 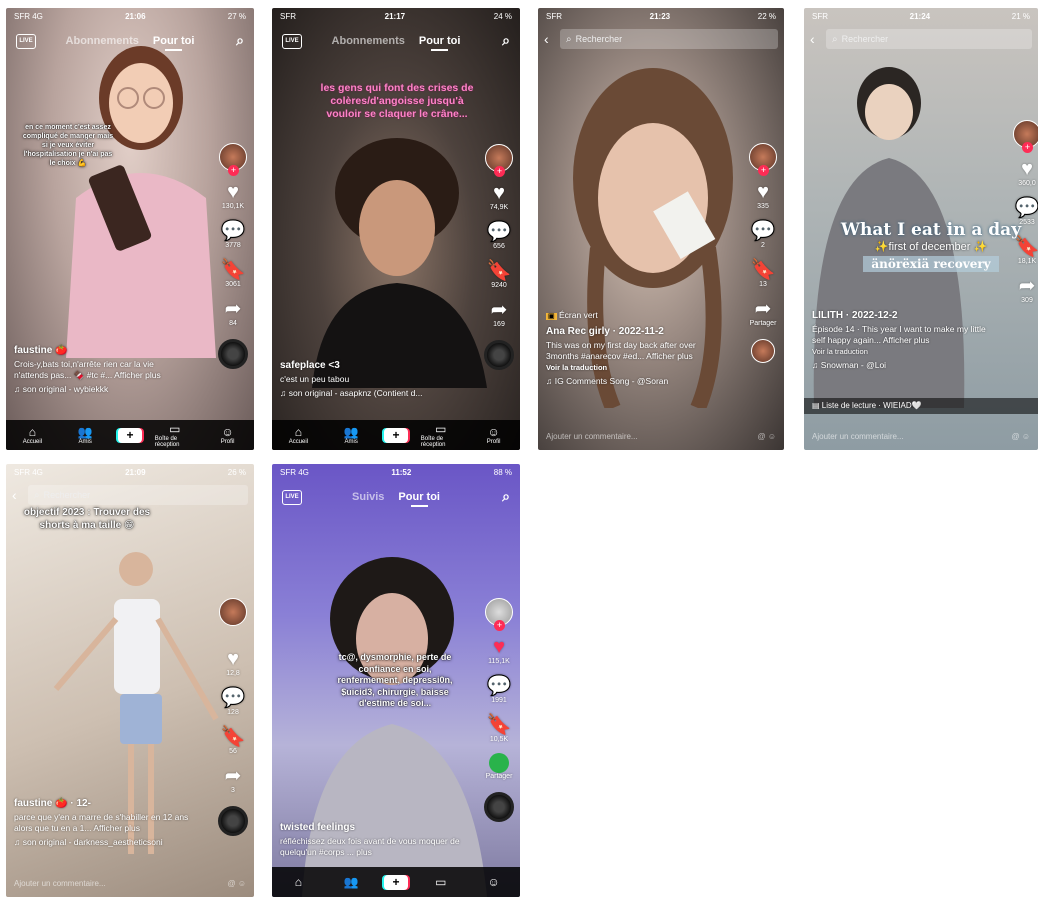 What do you see at coordinates (370, 827) in the screenshot?
I see `creator-username: twisted feelings` at bounding box center [370, 827].